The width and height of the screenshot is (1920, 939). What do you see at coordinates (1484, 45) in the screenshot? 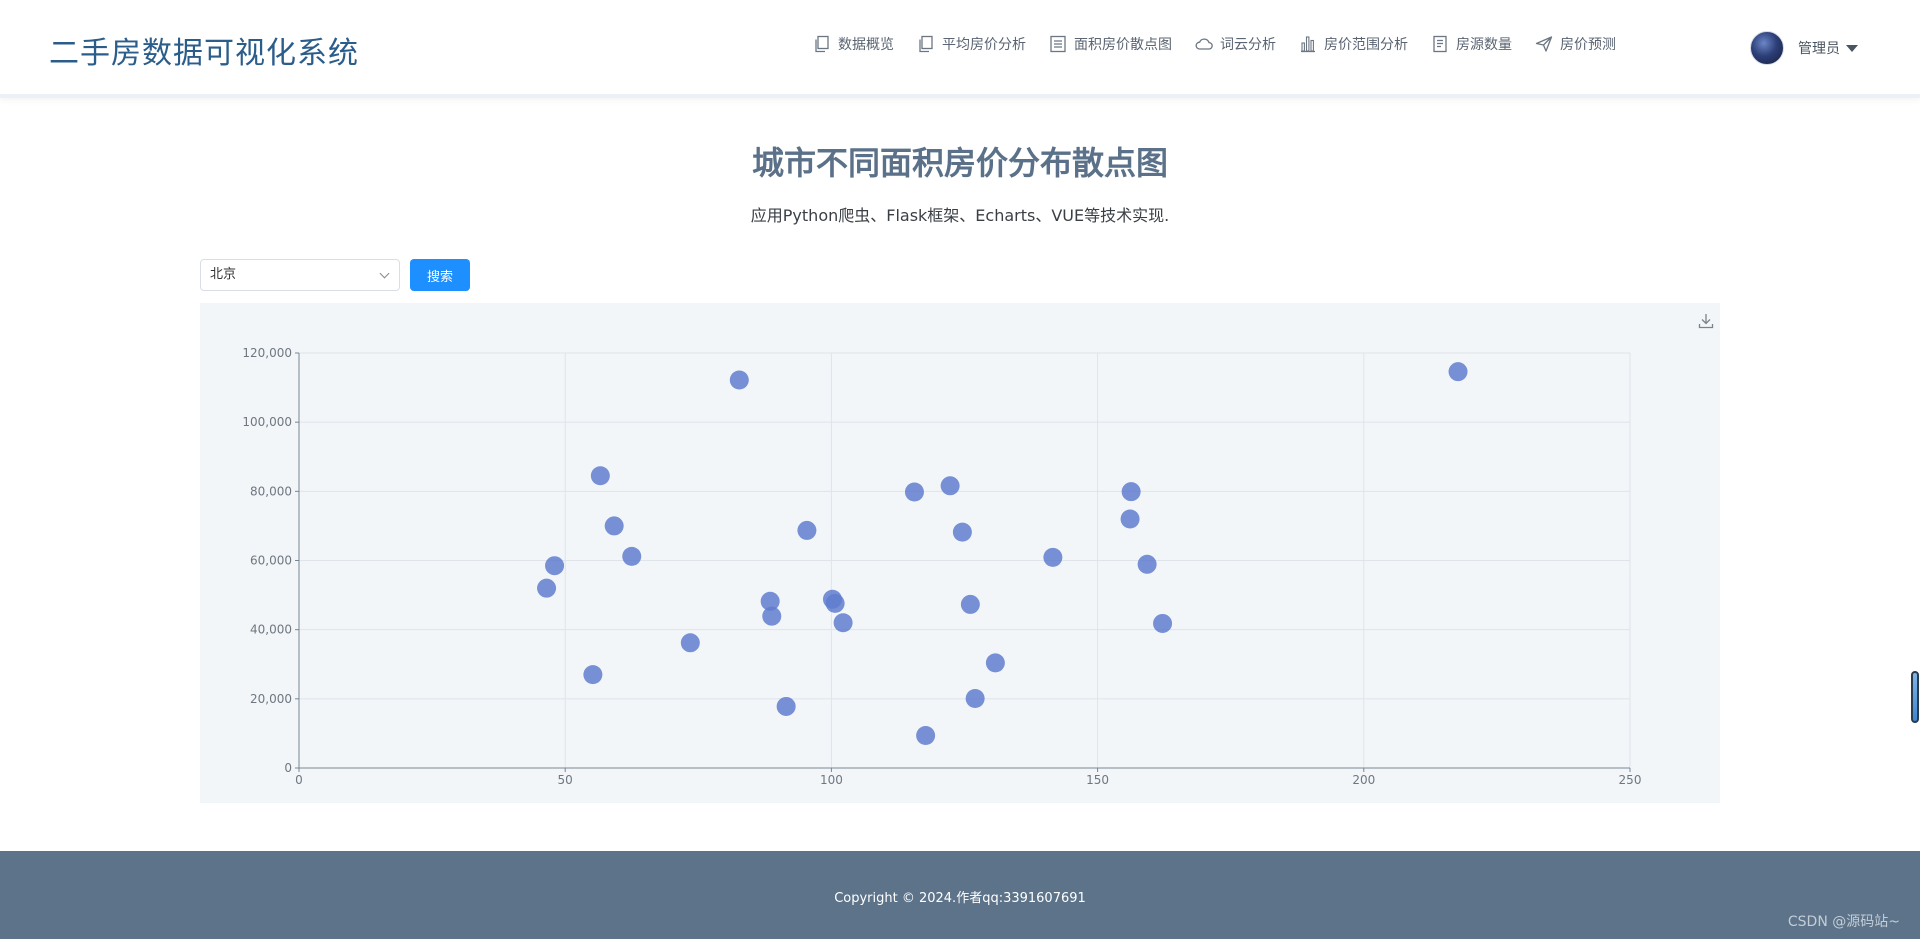
I see `nav-item-label: 房源数量` at bounding box center [1484, 45].